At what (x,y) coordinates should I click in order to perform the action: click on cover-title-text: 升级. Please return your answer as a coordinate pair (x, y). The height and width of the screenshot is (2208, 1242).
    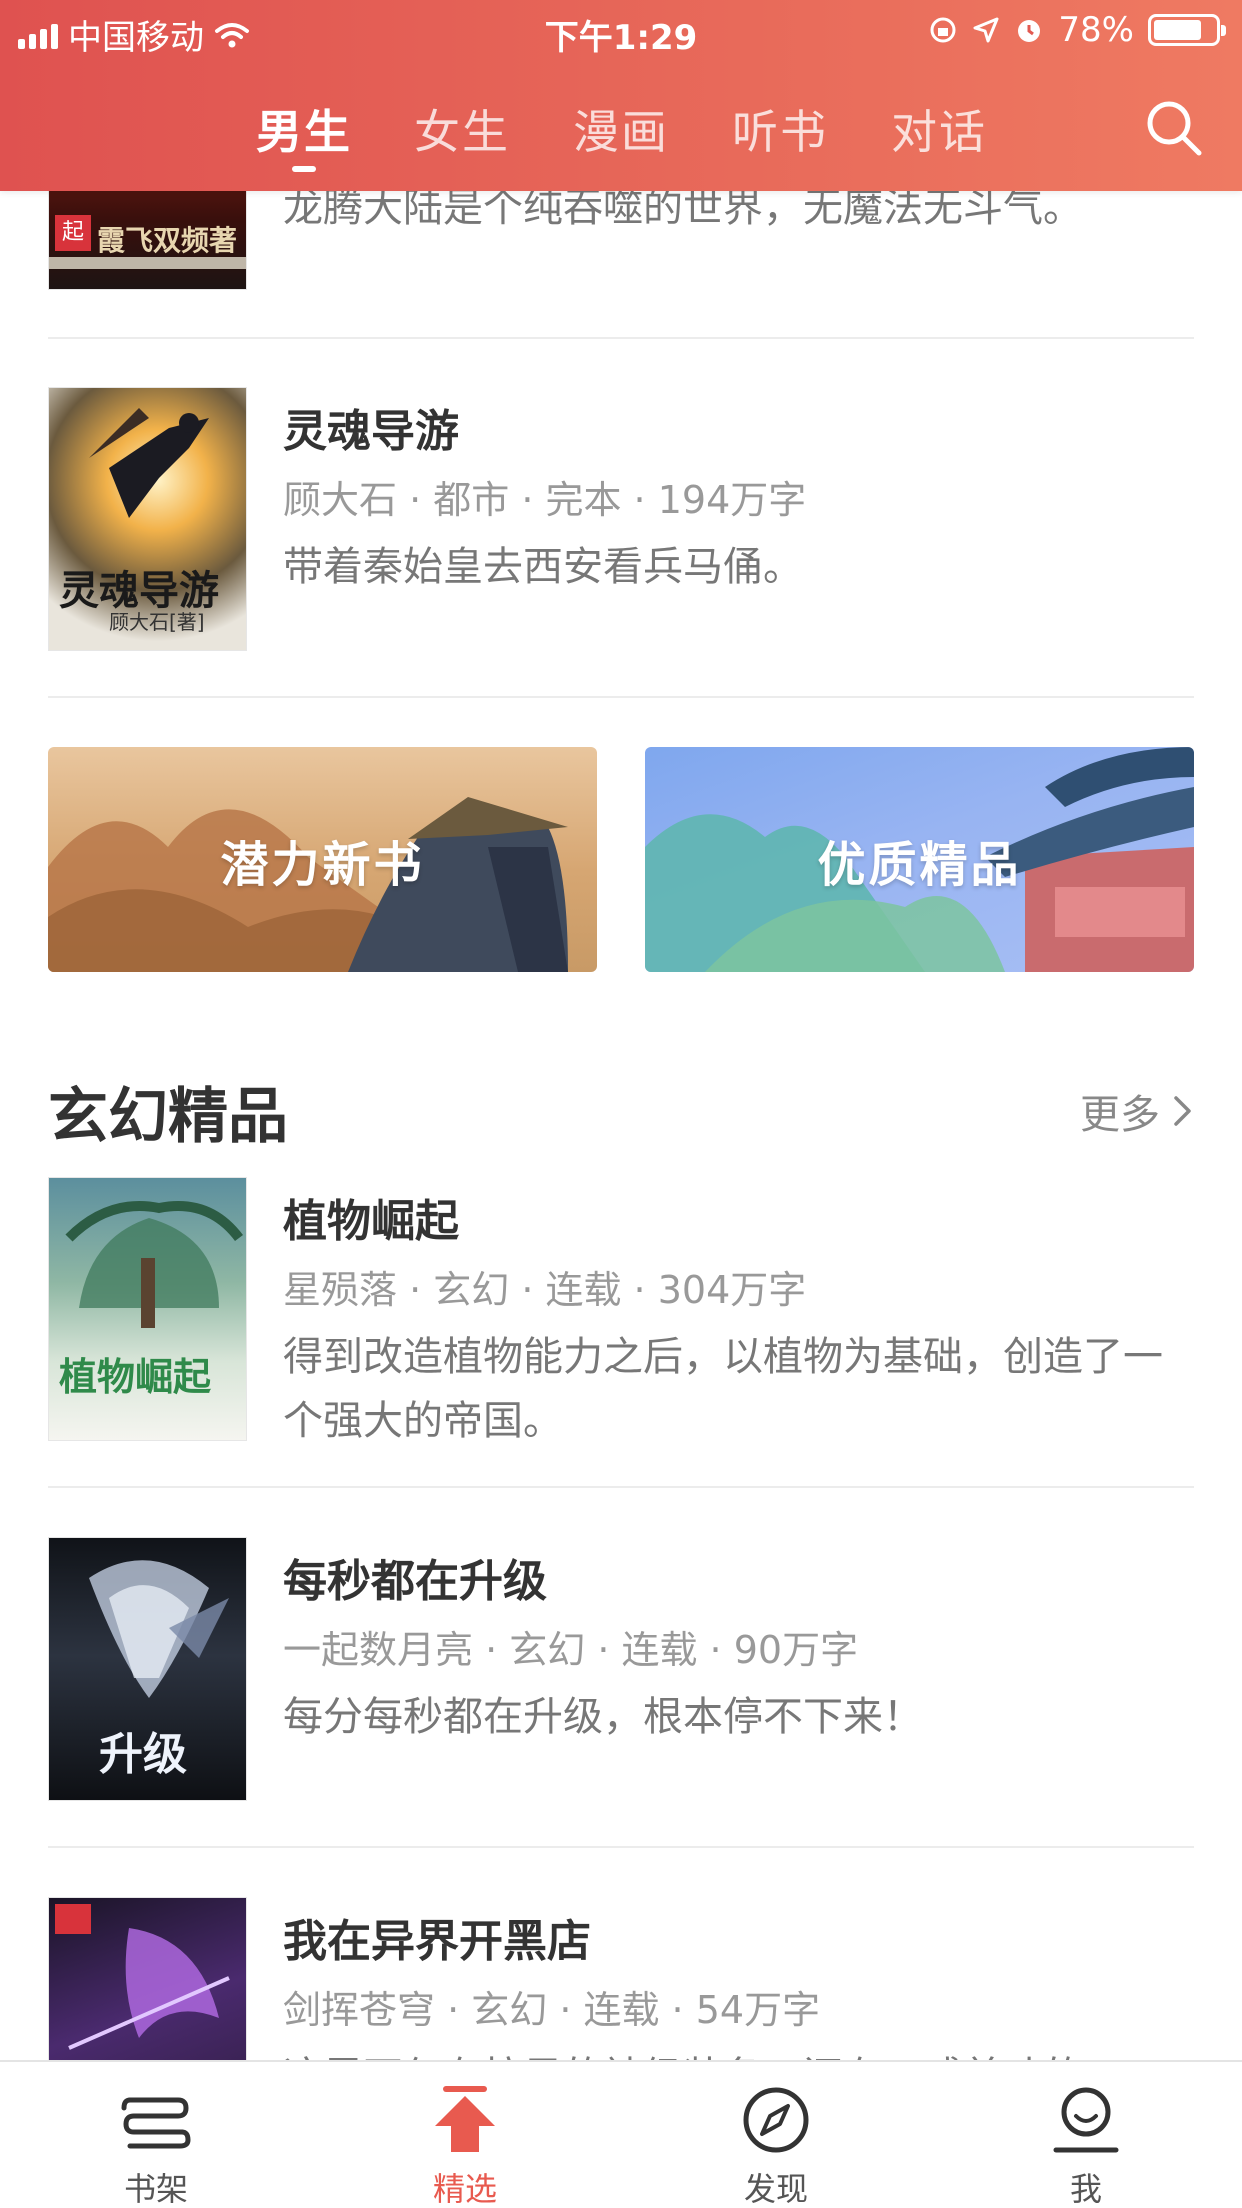
    Looking at the image, I should click on (143, 1754).